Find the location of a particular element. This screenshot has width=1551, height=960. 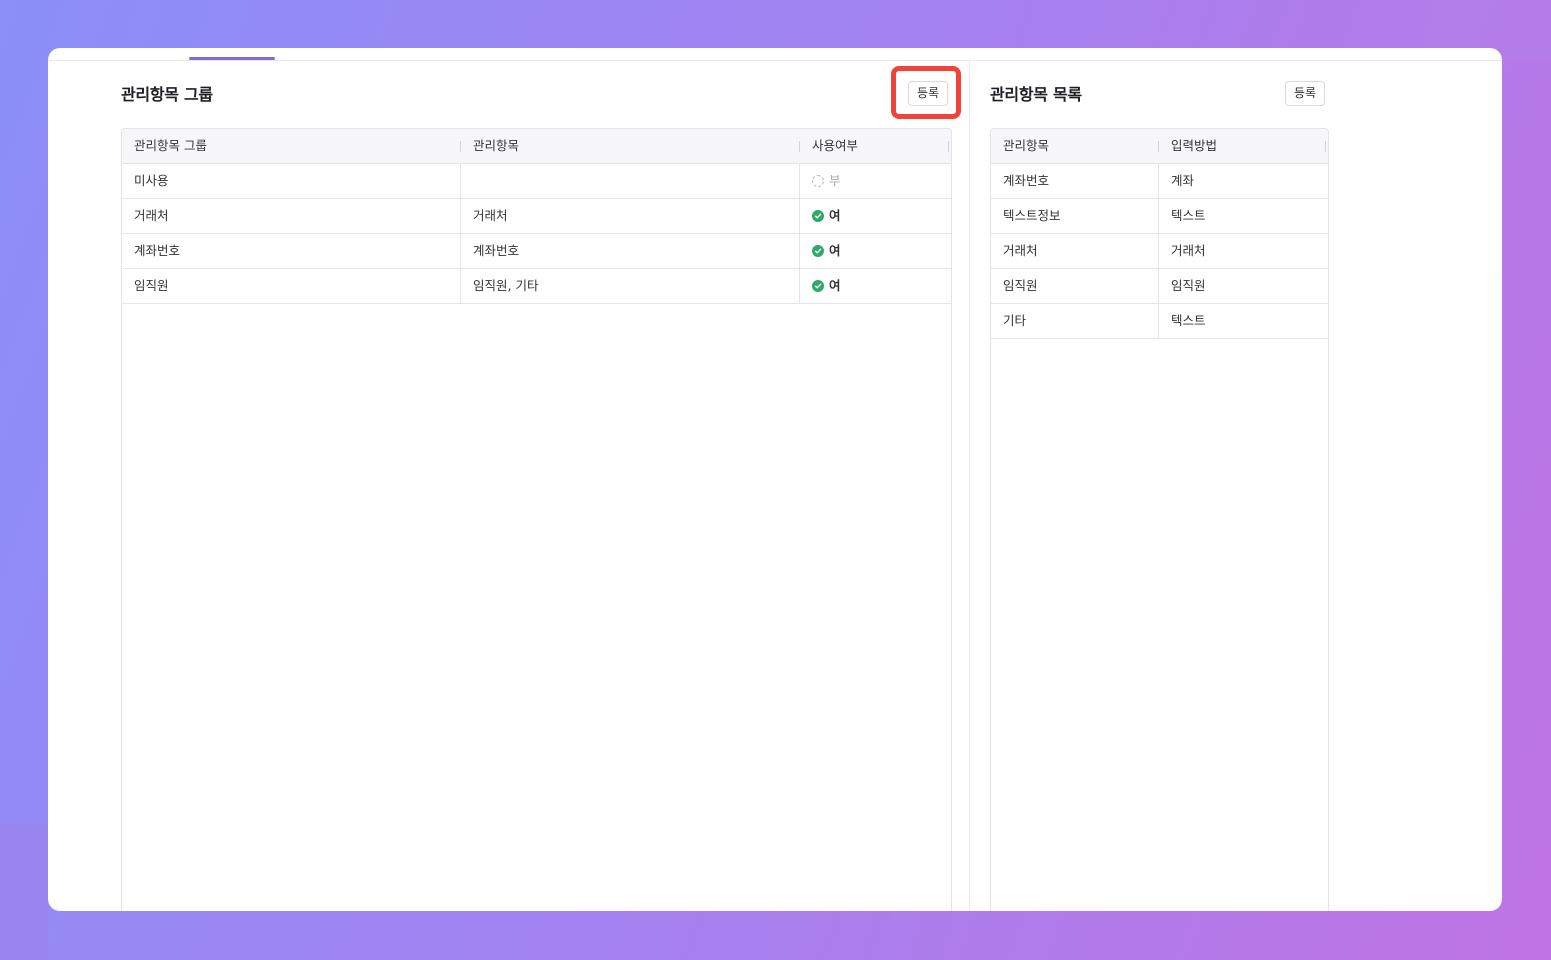

table-row: 텍스트정보 텍스트 is located at coordinates (1159, 216).